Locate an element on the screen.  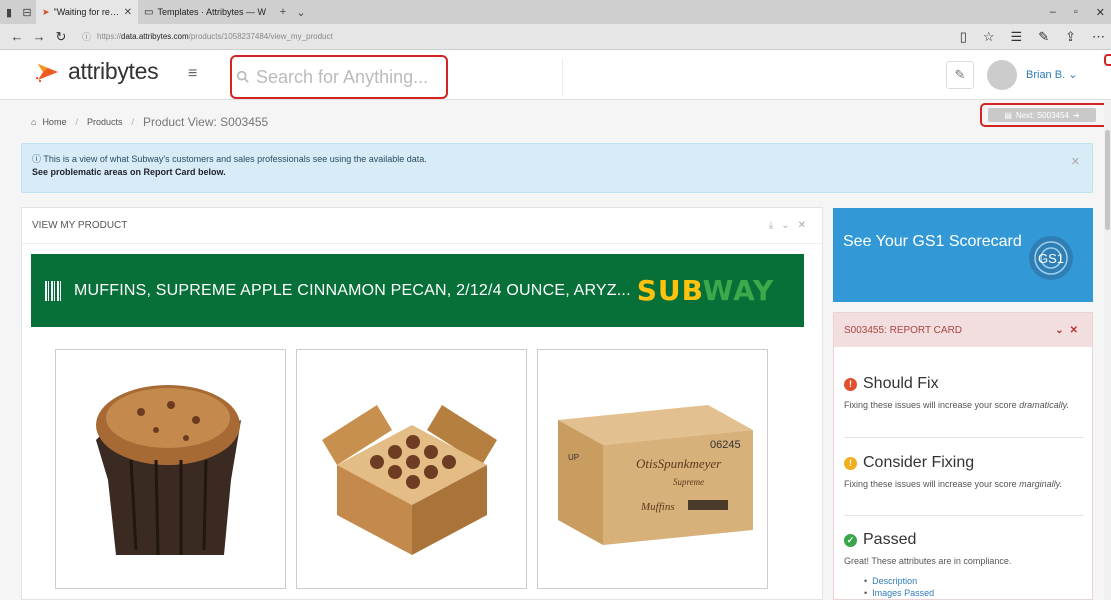
svg-text: UP is located at coordinates (573, 457).